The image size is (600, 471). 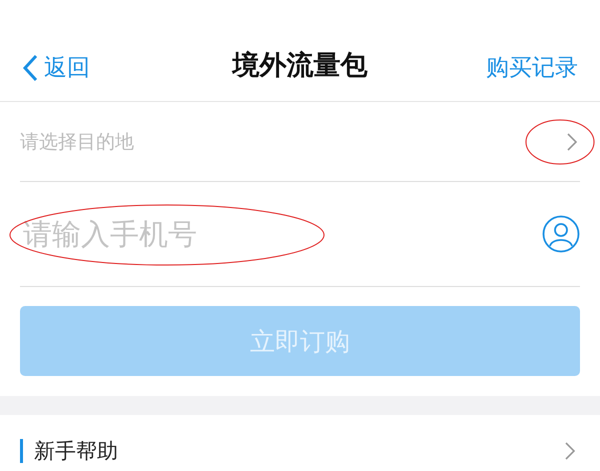 What do you see at coordinates (532, 67) in the screenshot?
I see `purchase-history-link: 购买记录` at bounding box center [532, 67].